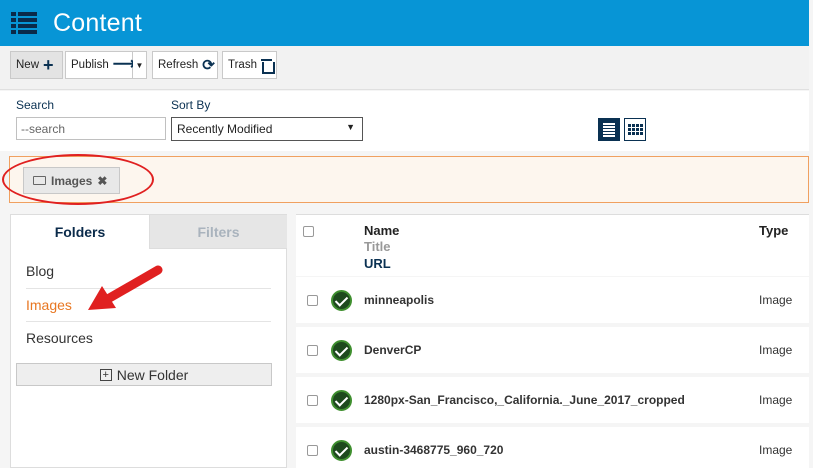 The height and width of the screenshot is (468, 813). Describe the element at coordinates (24, 23) in the screenshot. I see `list-menu-icon` at that location.